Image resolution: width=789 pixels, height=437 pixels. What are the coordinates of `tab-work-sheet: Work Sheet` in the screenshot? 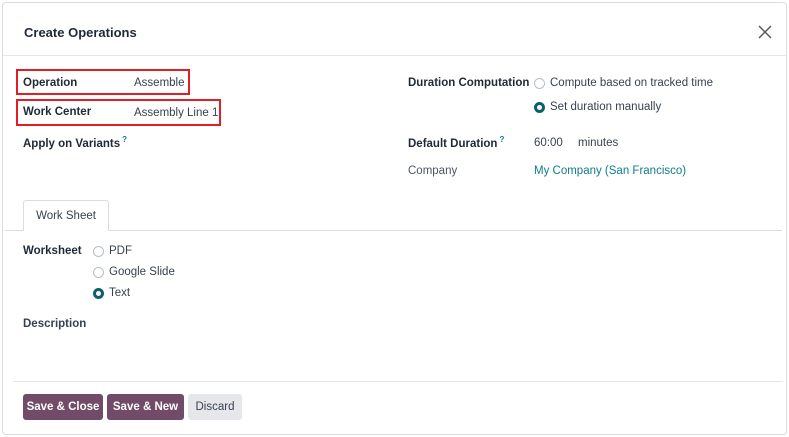 It's located at (66, 215).